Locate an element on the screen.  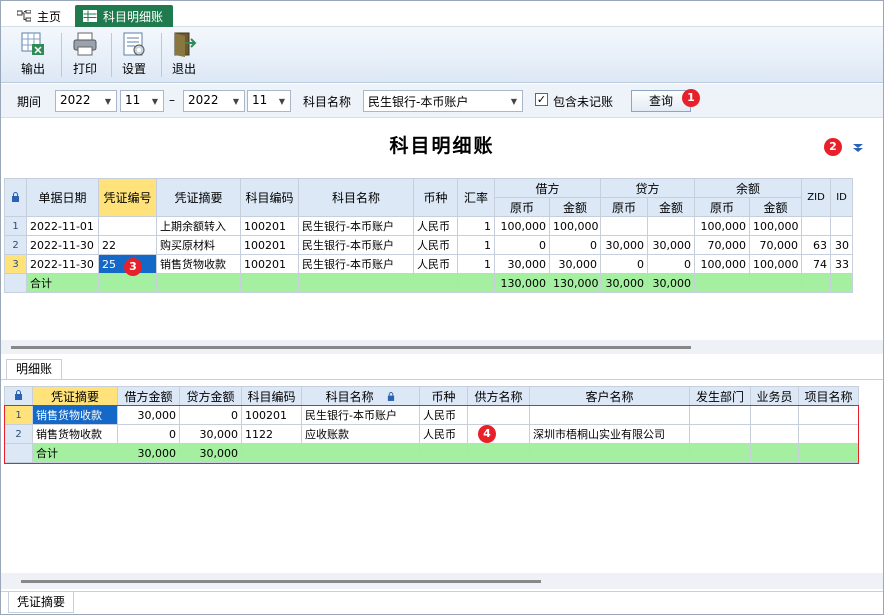
export-button: 输出 is located at coordinates (33, 55).